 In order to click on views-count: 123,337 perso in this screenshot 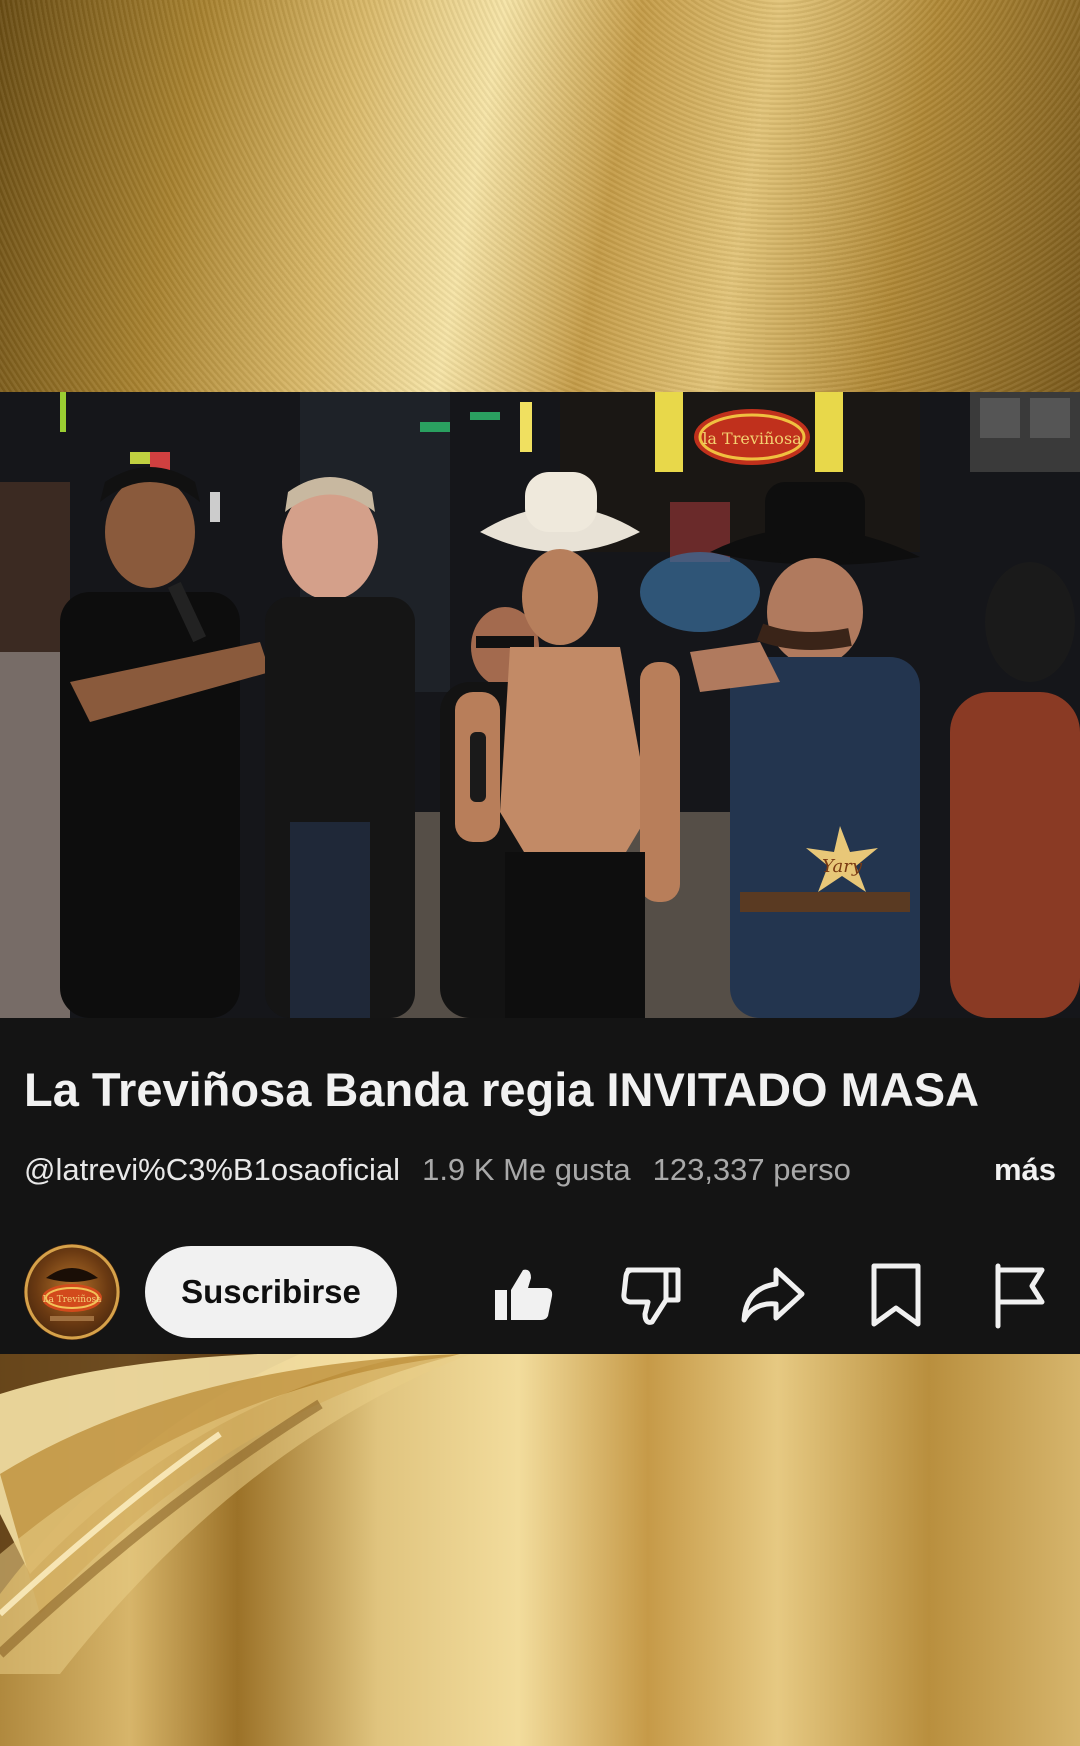, I will do `click(751, 1169)`.